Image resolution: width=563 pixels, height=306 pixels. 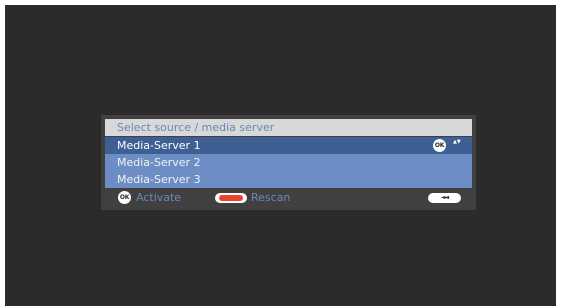 What do you see at coordinates (159, 162) in the screenshot?
I see `list-item-label: Media-Server 2` at bounding box center [159, 162].